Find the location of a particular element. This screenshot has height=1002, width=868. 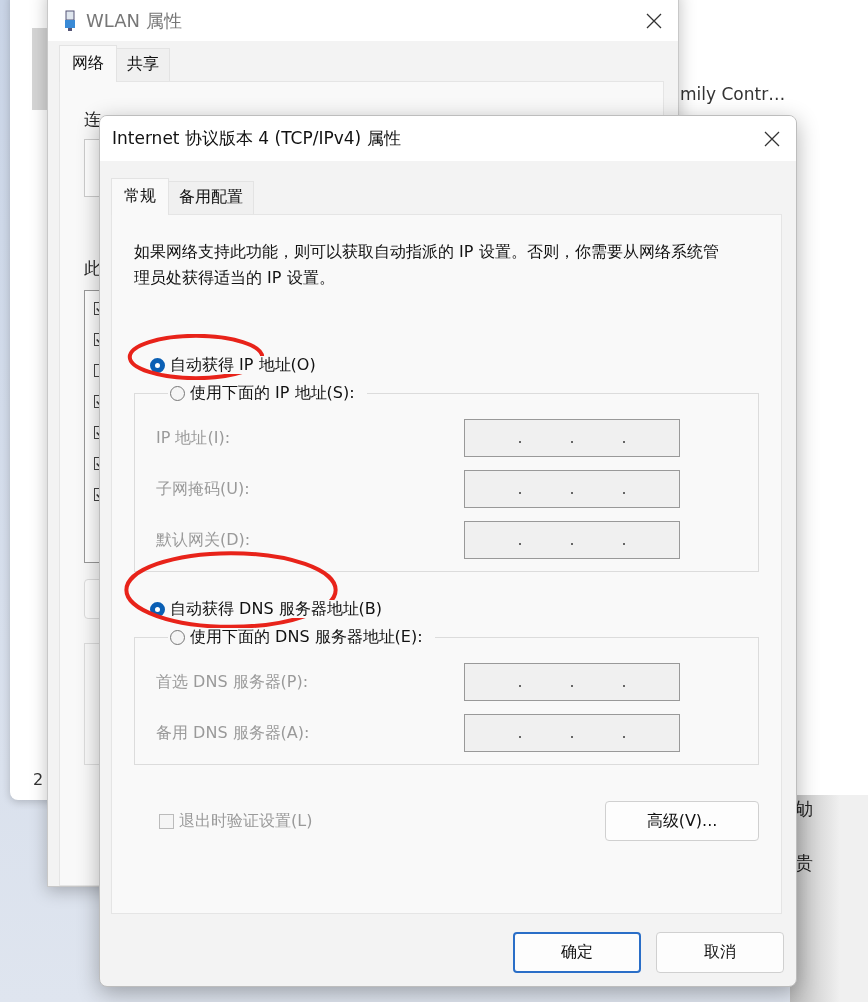

cancel-button: 取消 is located at coordinates (720, 952).